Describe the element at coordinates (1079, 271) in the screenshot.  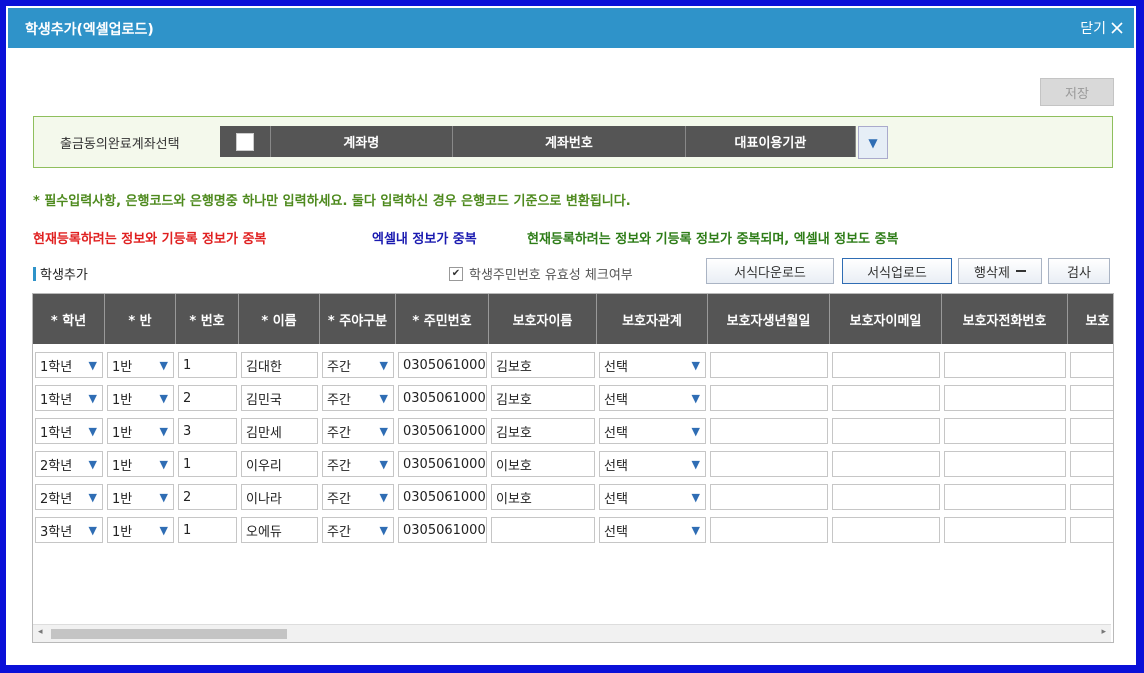
I see `inspect-button: 검사` at that location.